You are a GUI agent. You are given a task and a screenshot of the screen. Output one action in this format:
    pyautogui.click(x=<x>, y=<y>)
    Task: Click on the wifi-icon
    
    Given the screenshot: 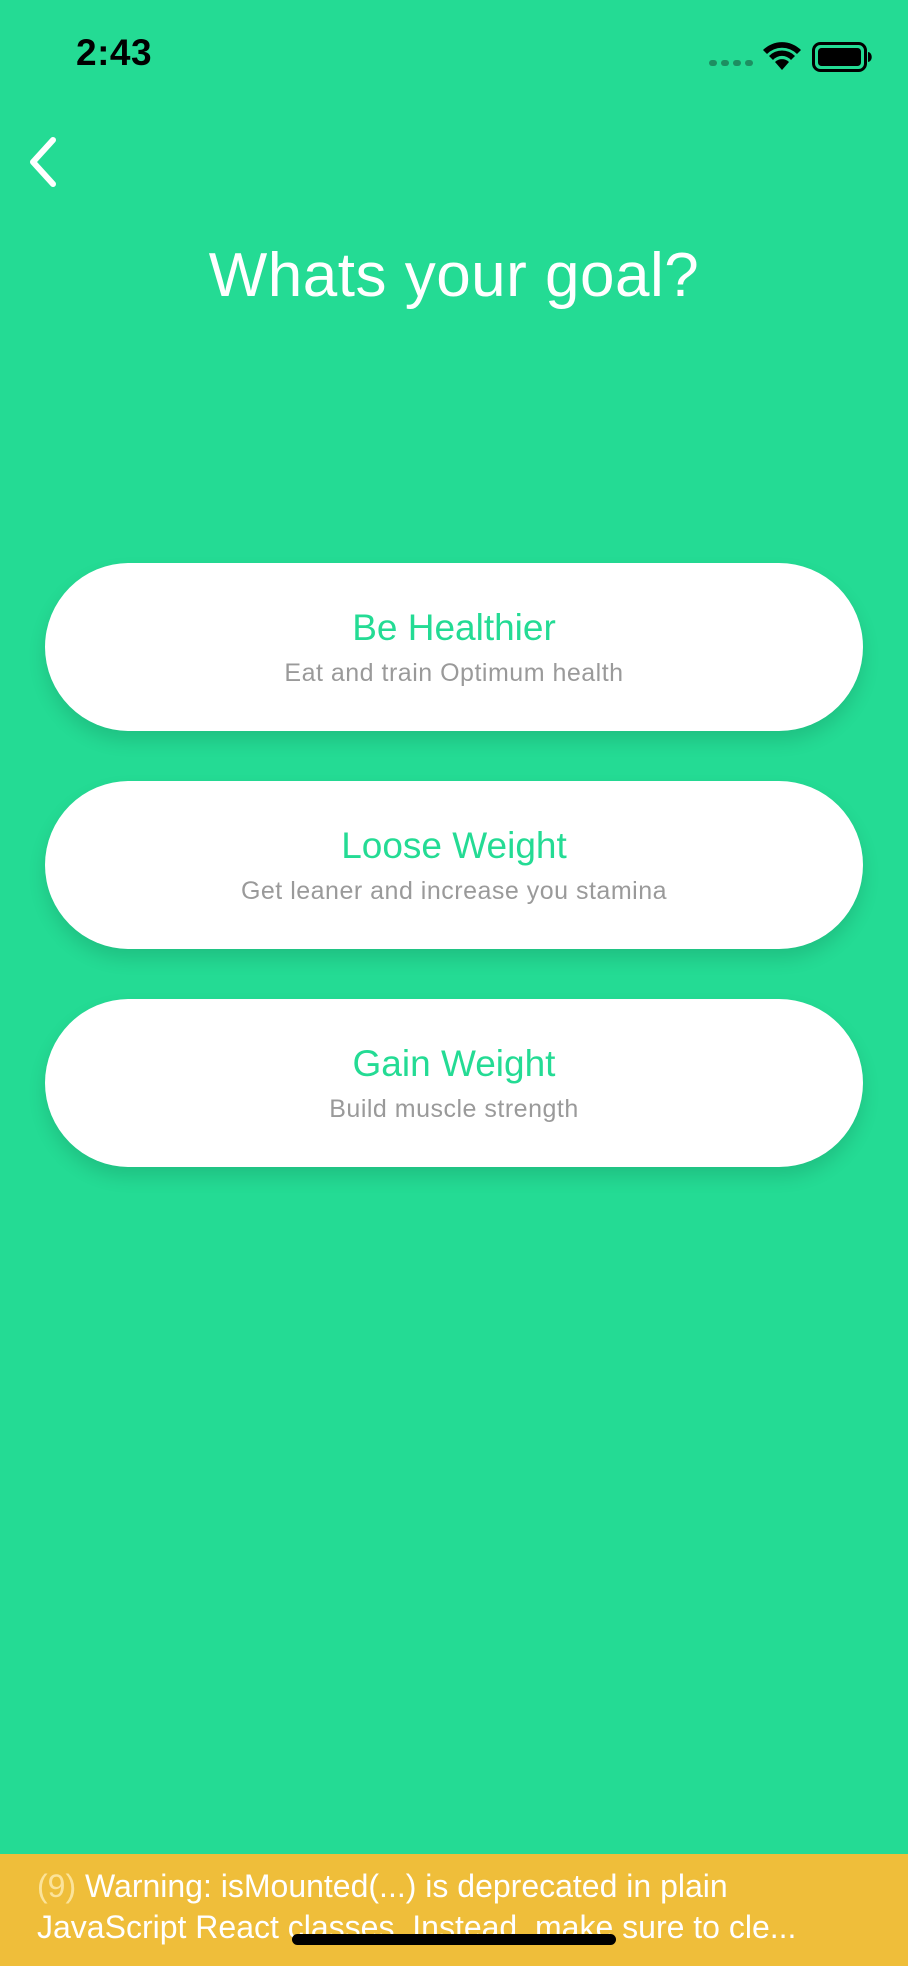 What is the action you would take?
    pyautogui.click(x=782, y=56)
    